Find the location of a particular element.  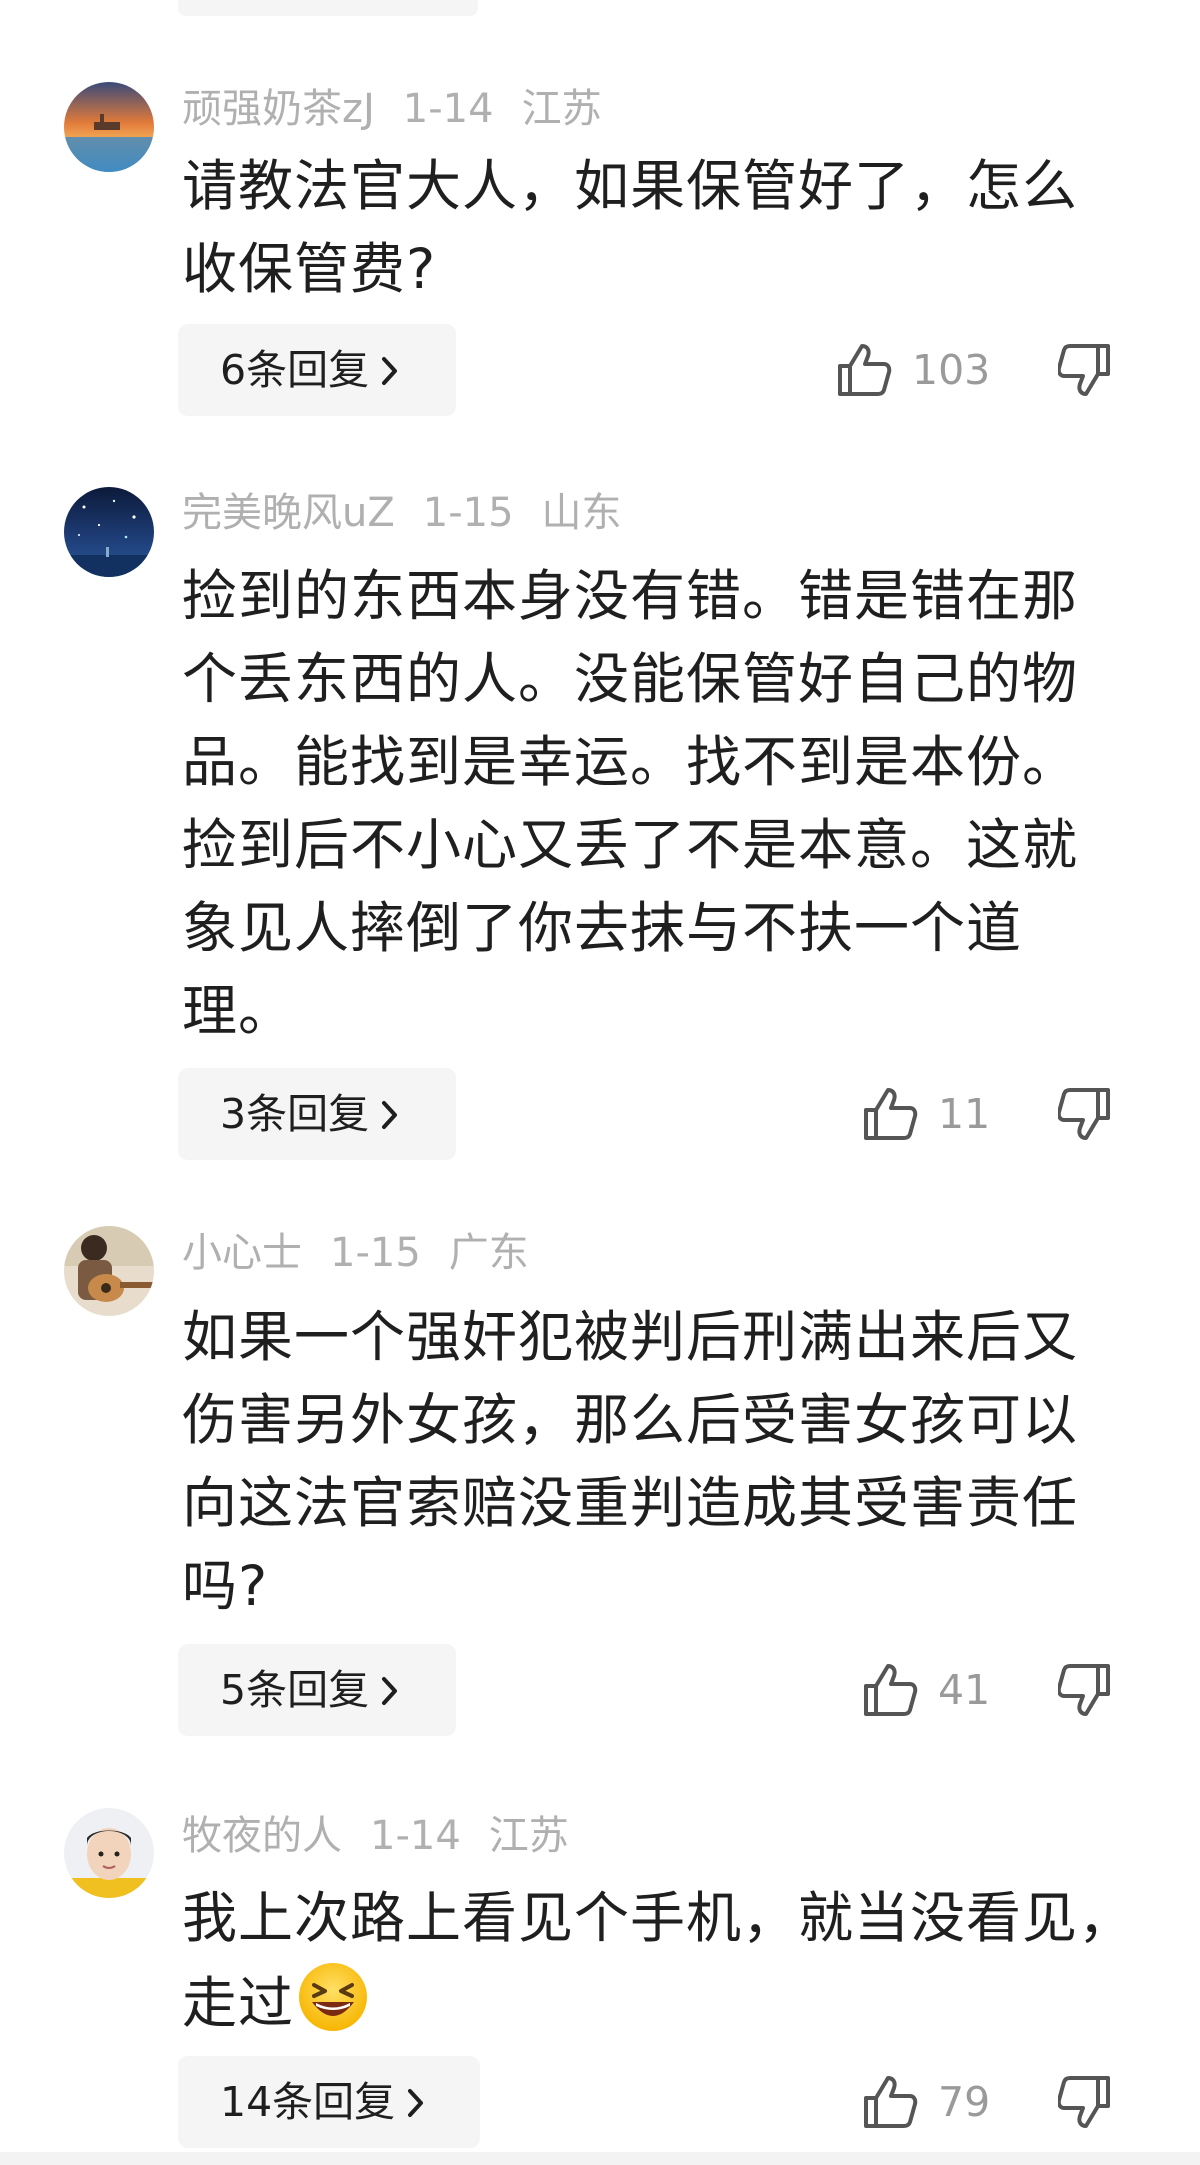

view-replies-button: 3条回复 is located at coordinates (317, 1114).